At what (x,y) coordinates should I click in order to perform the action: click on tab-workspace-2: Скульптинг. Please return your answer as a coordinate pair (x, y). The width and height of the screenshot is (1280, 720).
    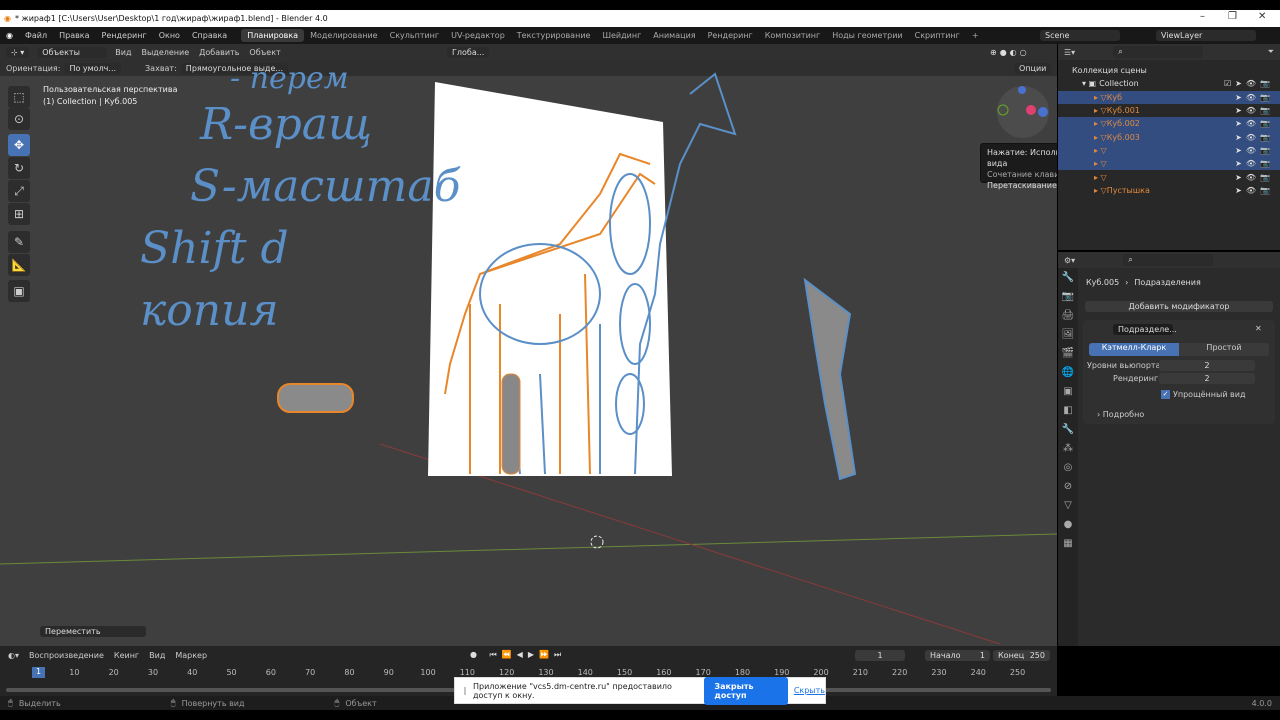
    Looking at the image, I should click on (415, 35).